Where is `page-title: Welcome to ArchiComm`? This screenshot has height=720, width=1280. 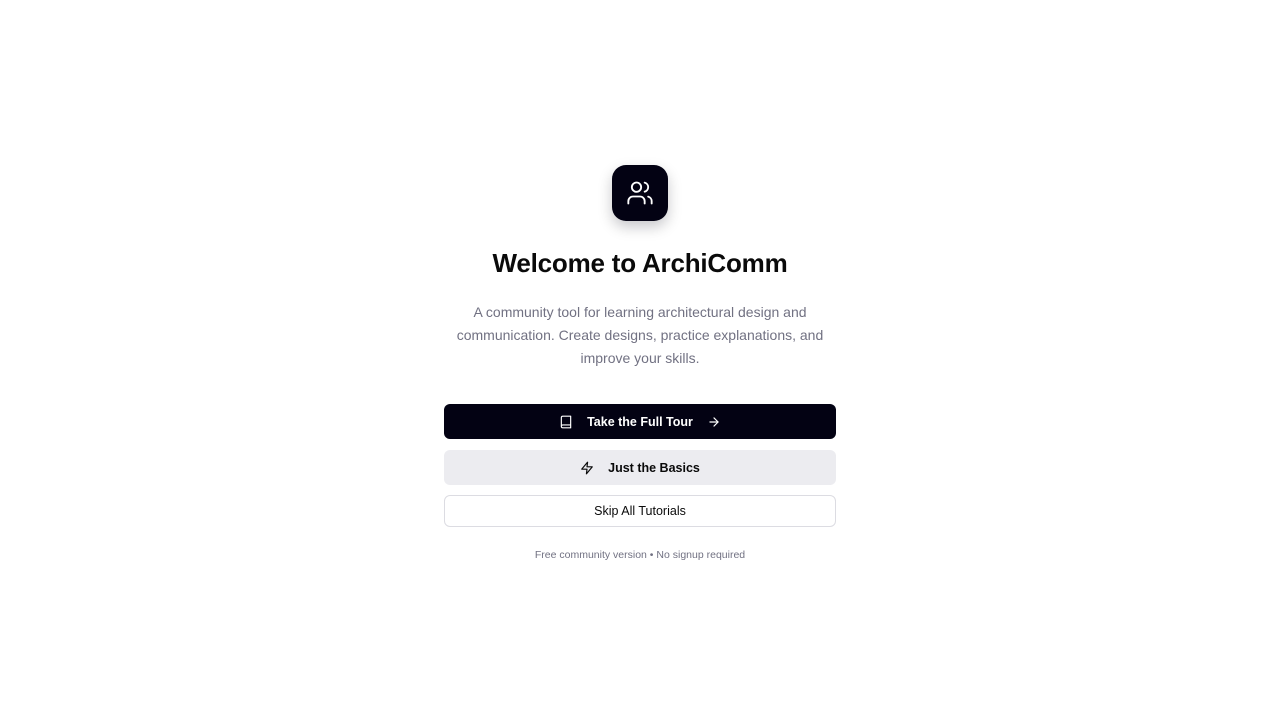
page-title: Welcome to ArchiComm is located at coordinates (640, 263).